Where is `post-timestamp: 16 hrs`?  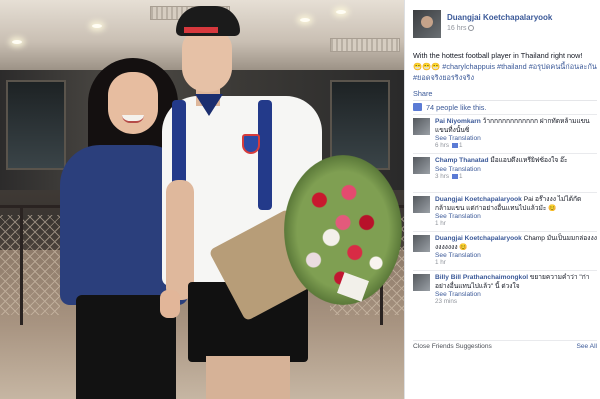 post-timestamp: 16 hrs is located at coordinates (461, 28).